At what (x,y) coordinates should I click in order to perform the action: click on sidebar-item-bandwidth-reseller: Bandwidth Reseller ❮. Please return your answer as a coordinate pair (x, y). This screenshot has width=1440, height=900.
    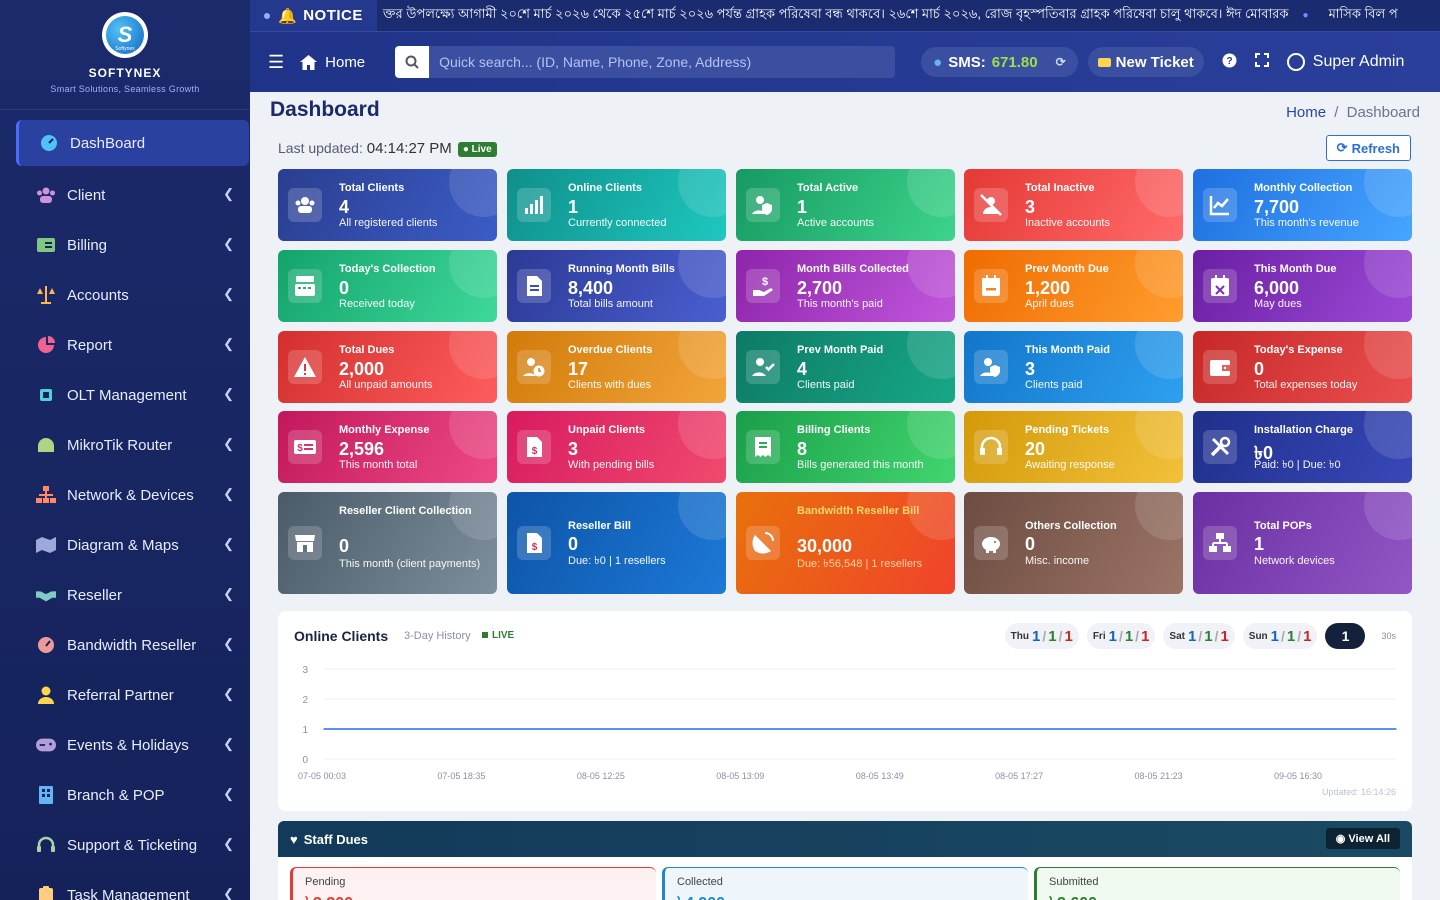
    Looking at the image, I should click on (125, 645).